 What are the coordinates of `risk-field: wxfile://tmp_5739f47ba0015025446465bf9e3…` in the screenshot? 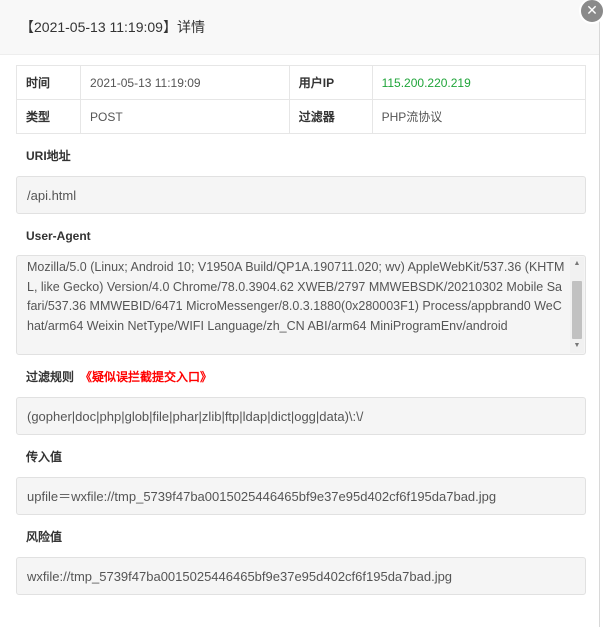 It's located at (301, 576).